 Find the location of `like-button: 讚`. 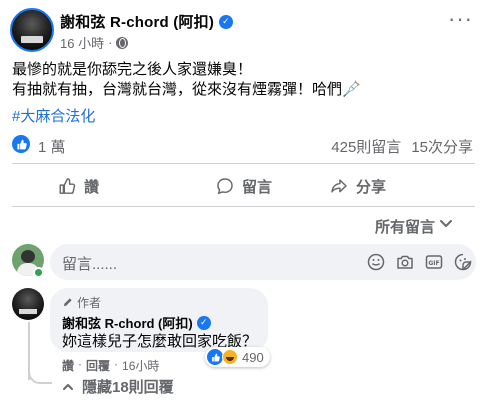

like-button: 讚 is located at coordinates (78, 186).